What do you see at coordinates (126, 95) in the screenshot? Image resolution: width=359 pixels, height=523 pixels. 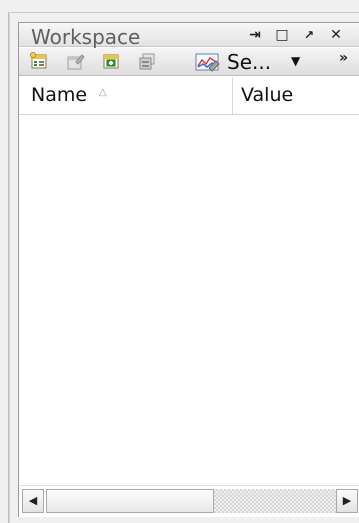 I see `column-header-name: Name △` at bounding box center [126, 95].